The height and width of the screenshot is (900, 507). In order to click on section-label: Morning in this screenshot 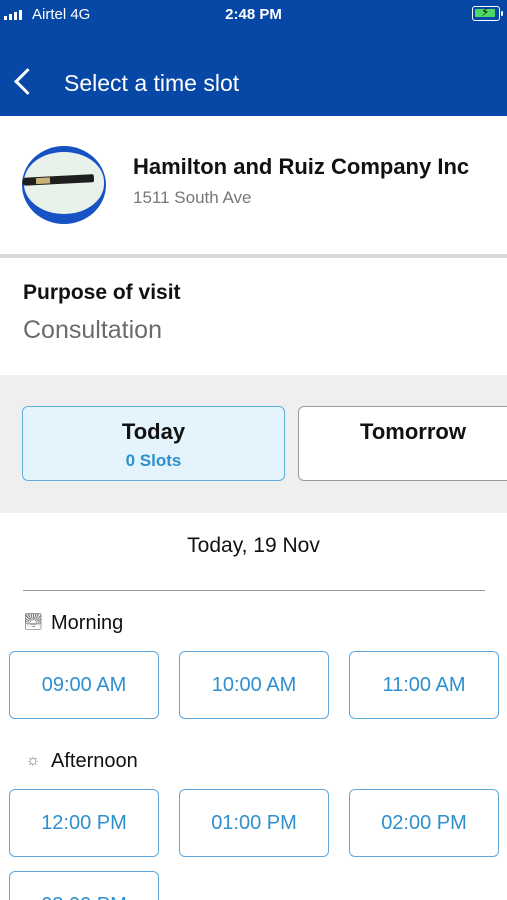, I will do `click(87, 622)`.